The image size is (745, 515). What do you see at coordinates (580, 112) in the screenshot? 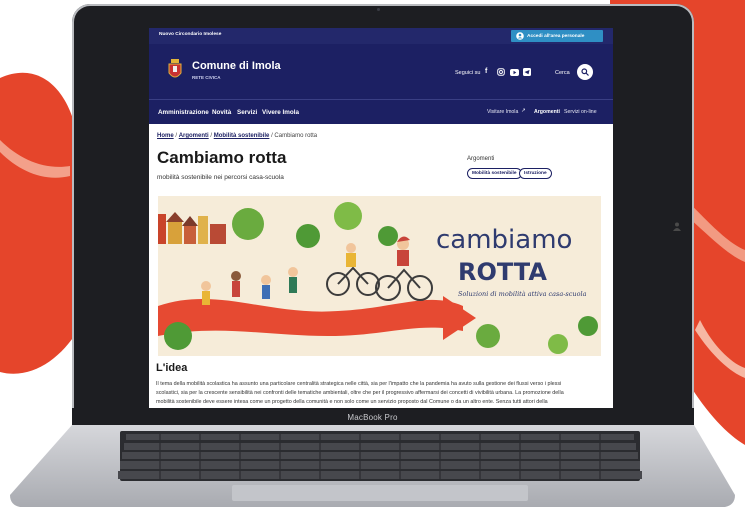
I see `nav-item-servizi-online: Servizi on-line` at bounding box center [580, 112].